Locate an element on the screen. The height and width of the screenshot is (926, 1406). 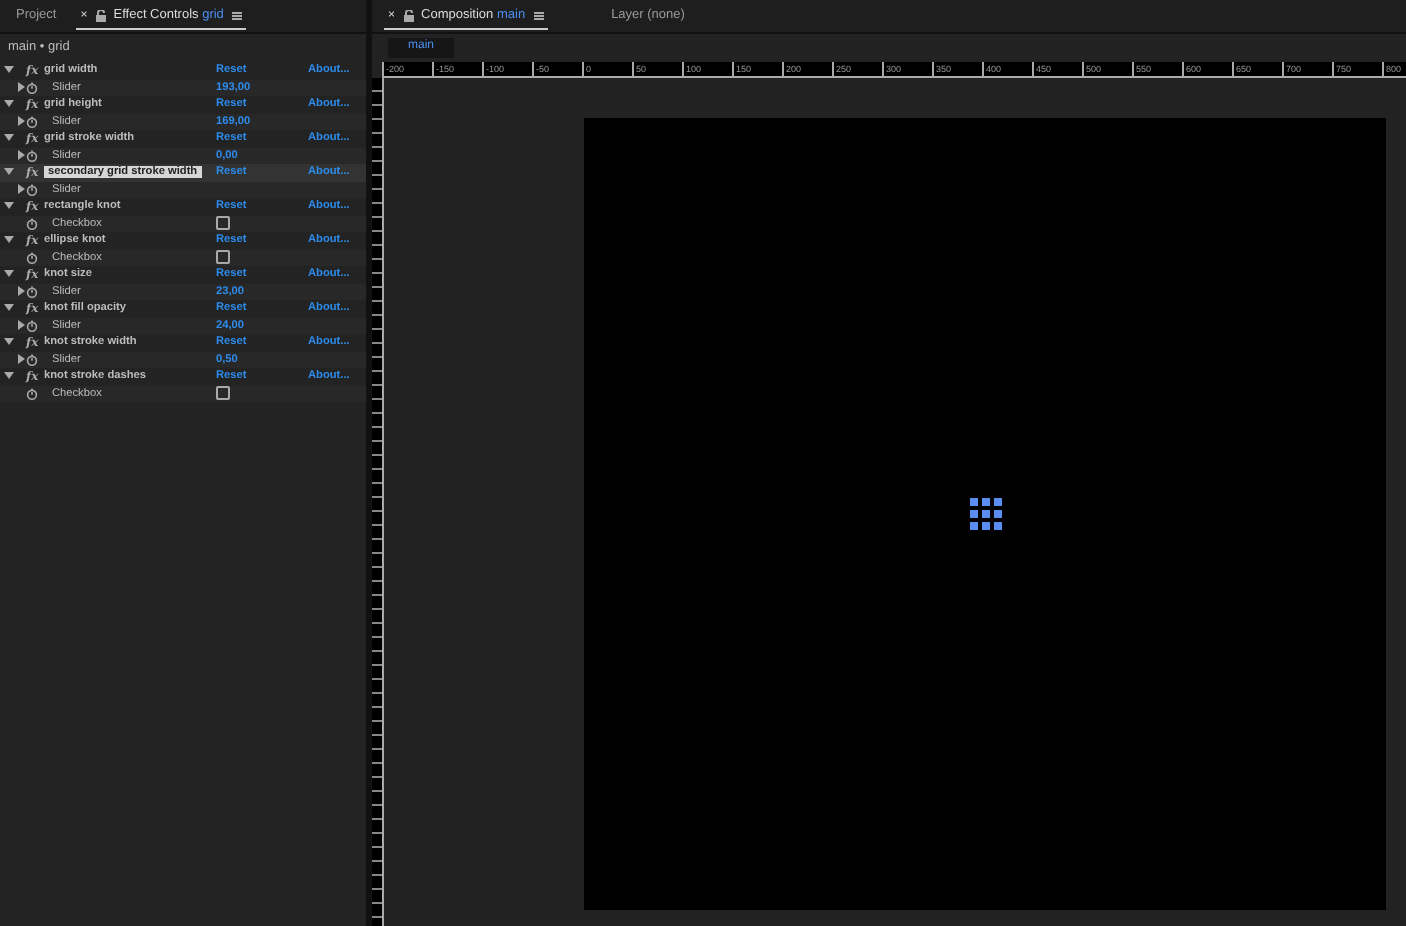
twirl-icon is located at coordinates (9, 238).